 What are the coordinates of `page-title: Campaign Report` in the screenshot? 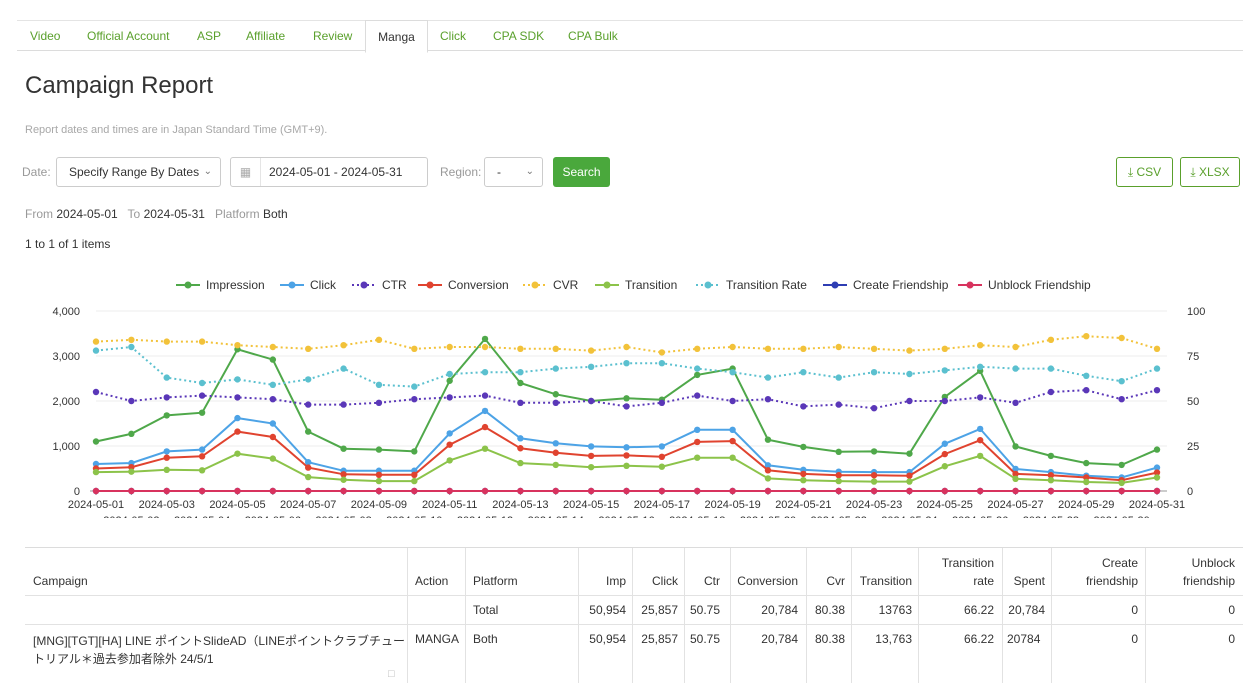 It's located at (119, 85).